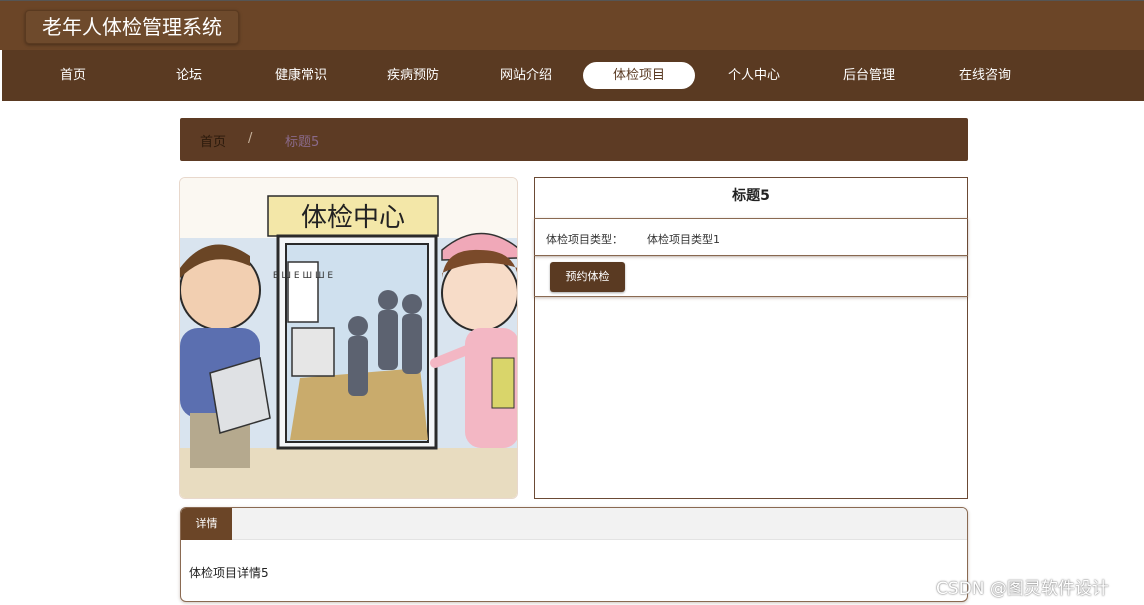 This screenshot has width=1144, height=605. Describe the element at coordinates (526, 75) in the screenshot. I see `nav-item-site-intro: 网站介绍` at that location.